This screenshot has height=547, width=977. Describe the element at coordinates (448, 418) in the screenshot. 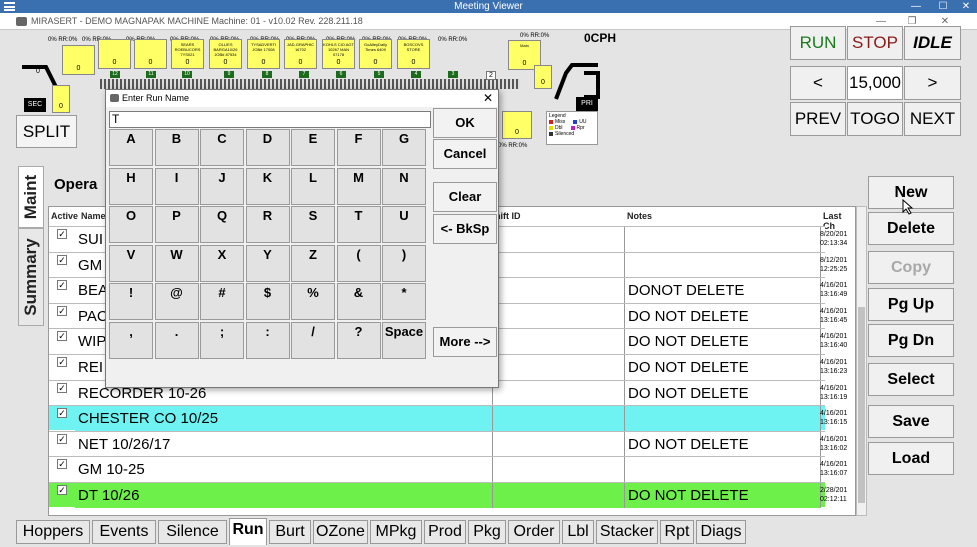

I see `table-row: ✓ CHESTER CO 10/25 4/16/201 13:16:15` at that location.